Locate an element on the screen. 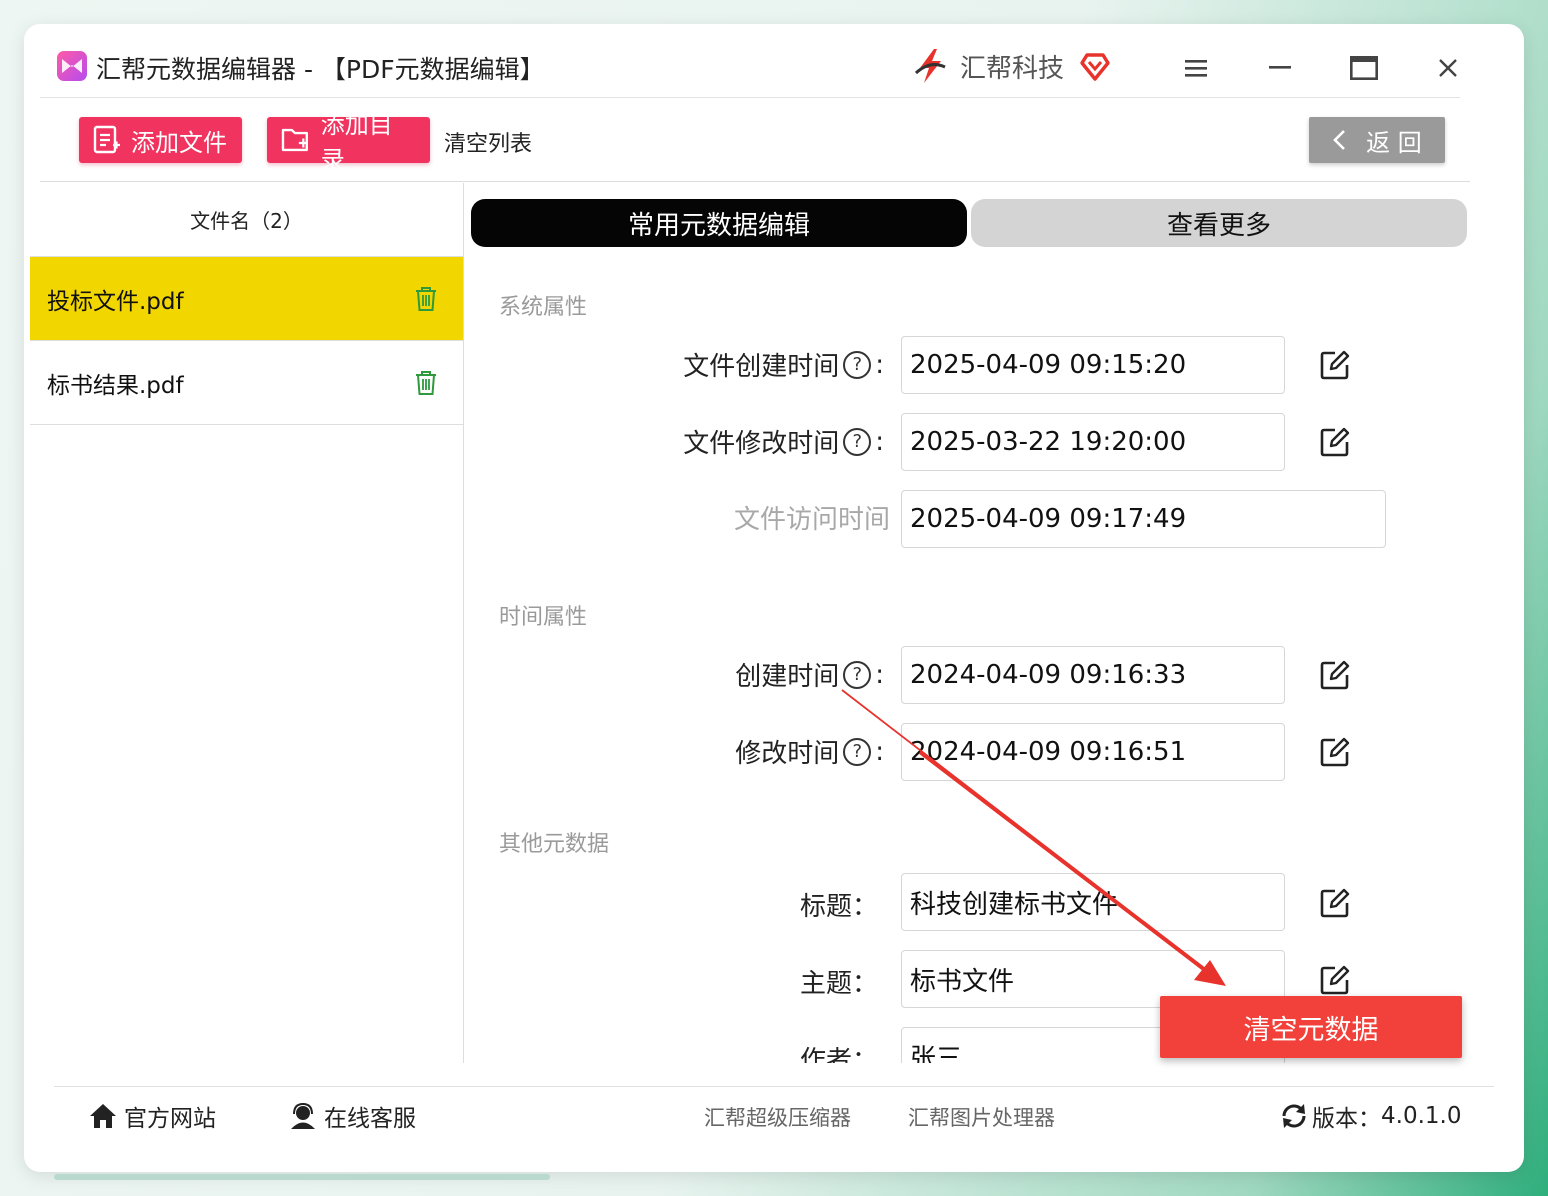  online-support-link: 在线客服 is located at coordinates (352, 1116).